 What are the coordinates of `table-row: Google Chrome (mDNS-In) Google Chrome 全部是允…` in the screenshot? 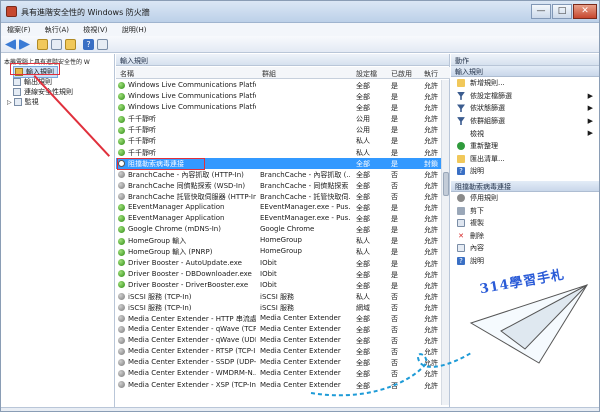 It's located at (278, 229).